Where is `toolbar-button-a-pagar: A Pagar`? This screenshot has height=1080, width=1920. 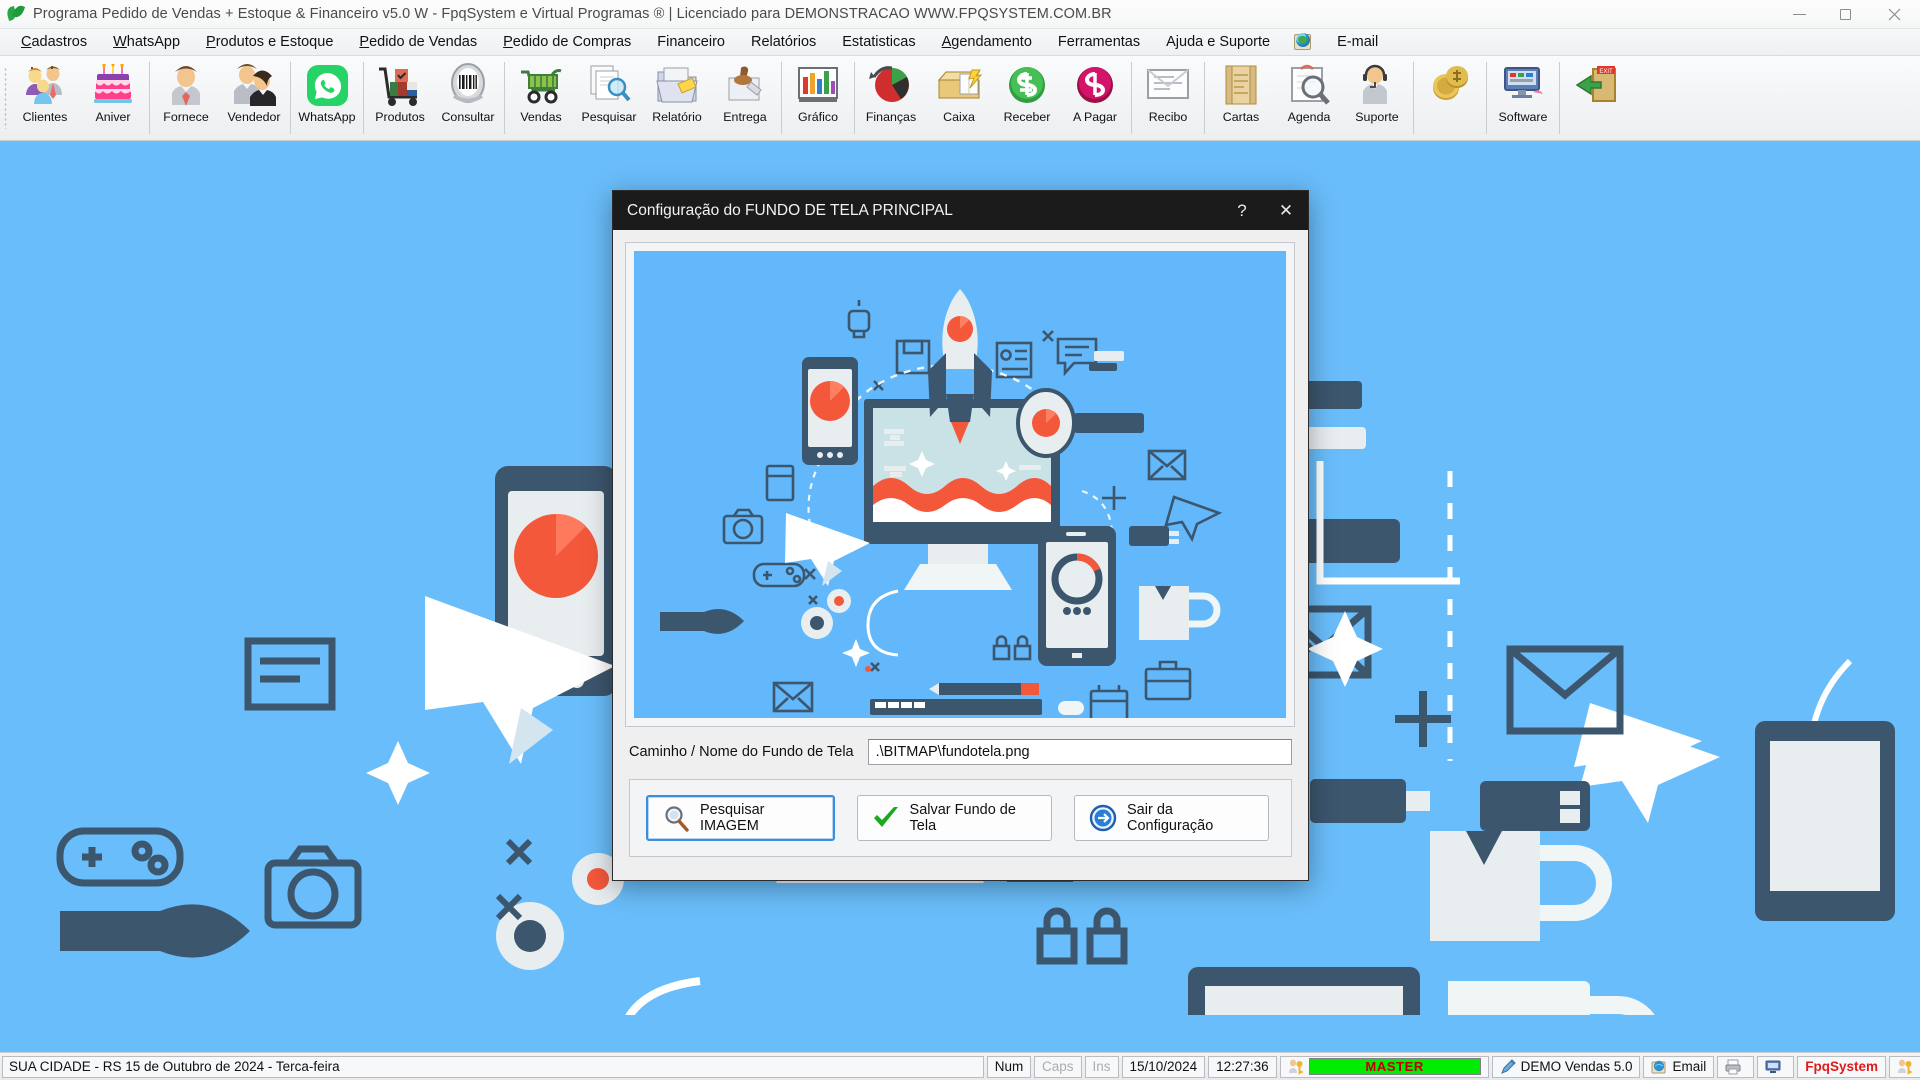
toolbar-button-a-pagar: A Pagar is located at coordinates (1095, 98).